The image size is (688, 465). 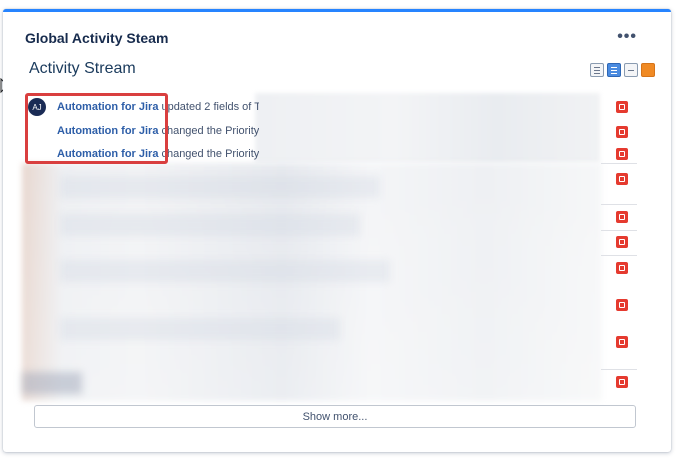 I want to click on more-options-button: •••, so click(x=627, y=37).